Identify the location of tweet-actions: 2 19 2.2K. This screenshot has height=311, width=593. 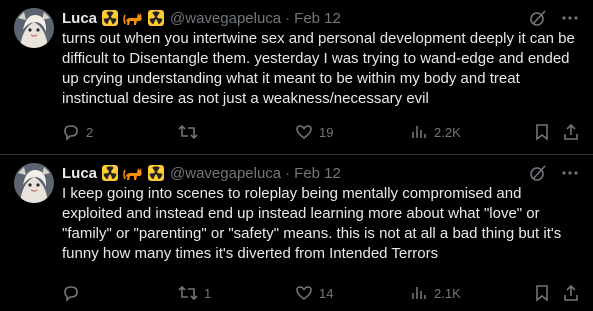
(321, 132).